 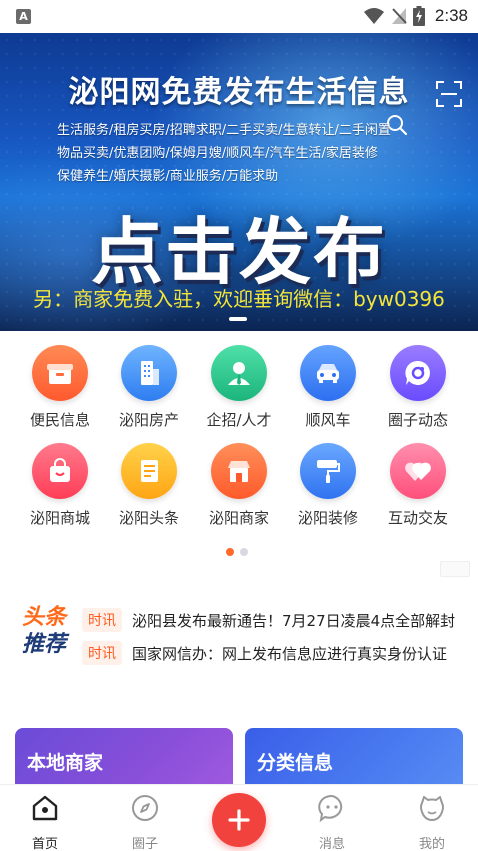 I want to click on app-notification-icon: A, so click(x=23, y=16).